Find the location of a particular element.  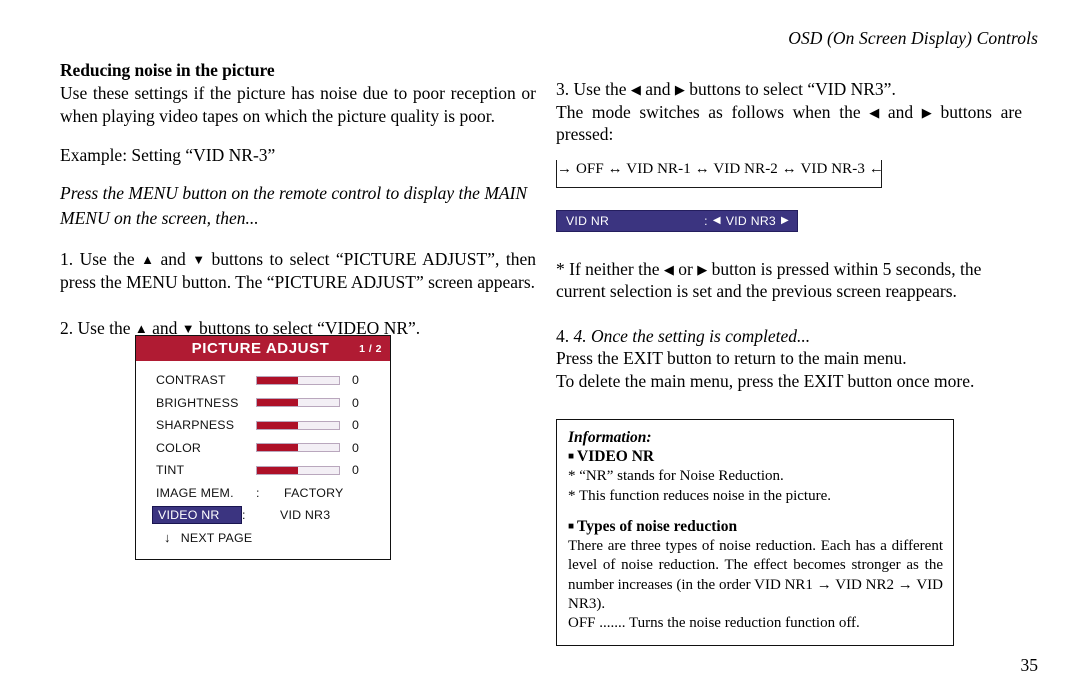

osd-value: FACTORY is located at coordinates (314, 492).